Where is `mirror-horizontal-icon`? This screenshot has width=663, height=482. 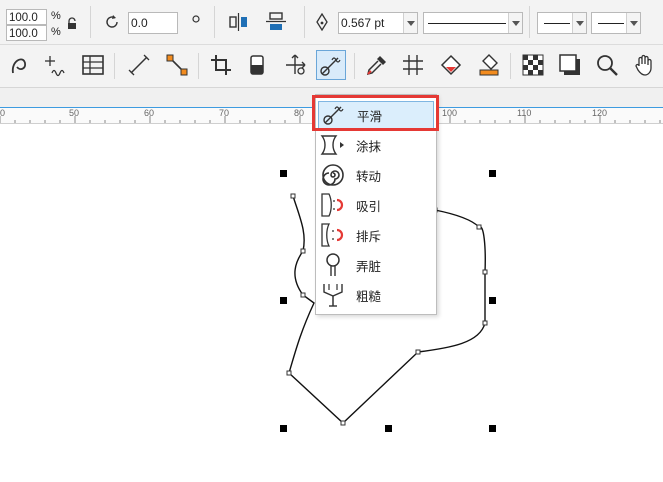
mirror-horizontal-icon is located at coordinates (239, 23).